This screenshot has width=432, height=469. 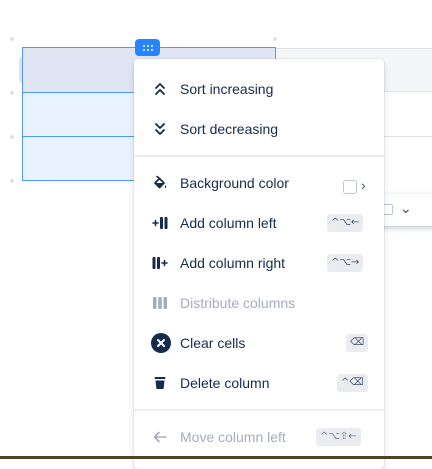 I want to click on keyboard-shortcut: ^⌥⇧←, so click(x=338, y=437).